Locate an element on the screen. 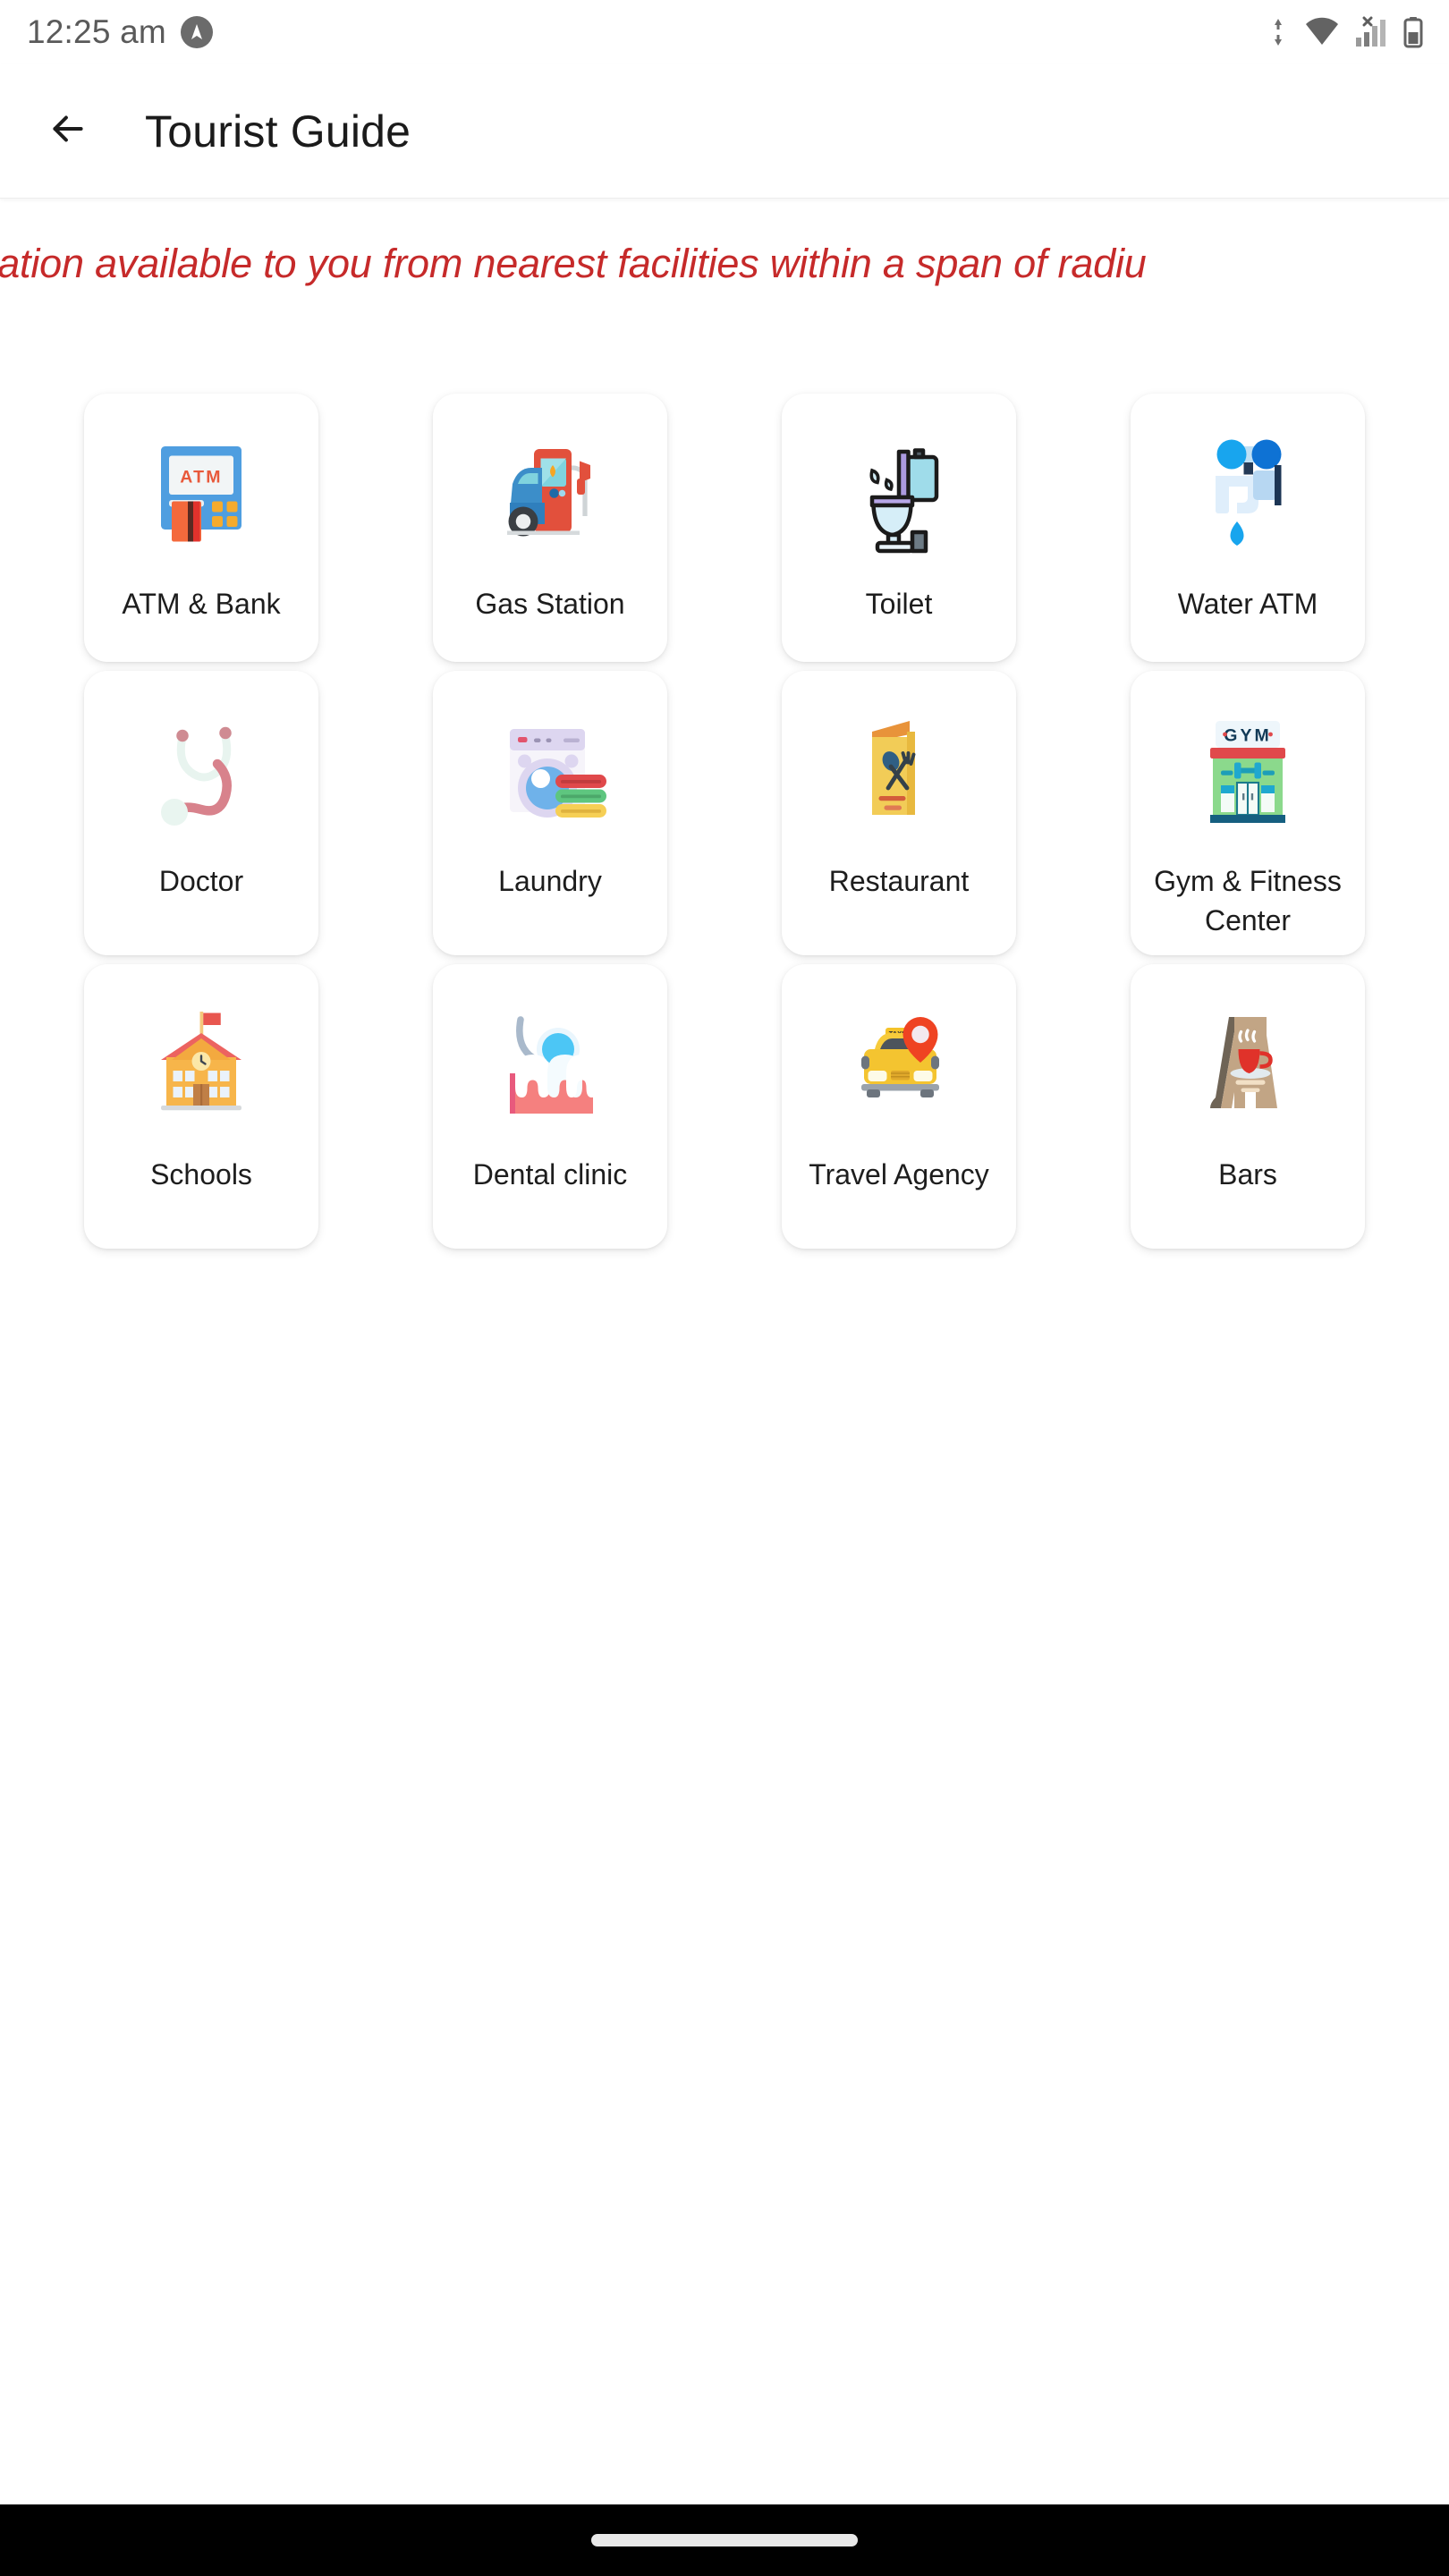  status-bar: 12:25 am is located at coordinates (724, 32).